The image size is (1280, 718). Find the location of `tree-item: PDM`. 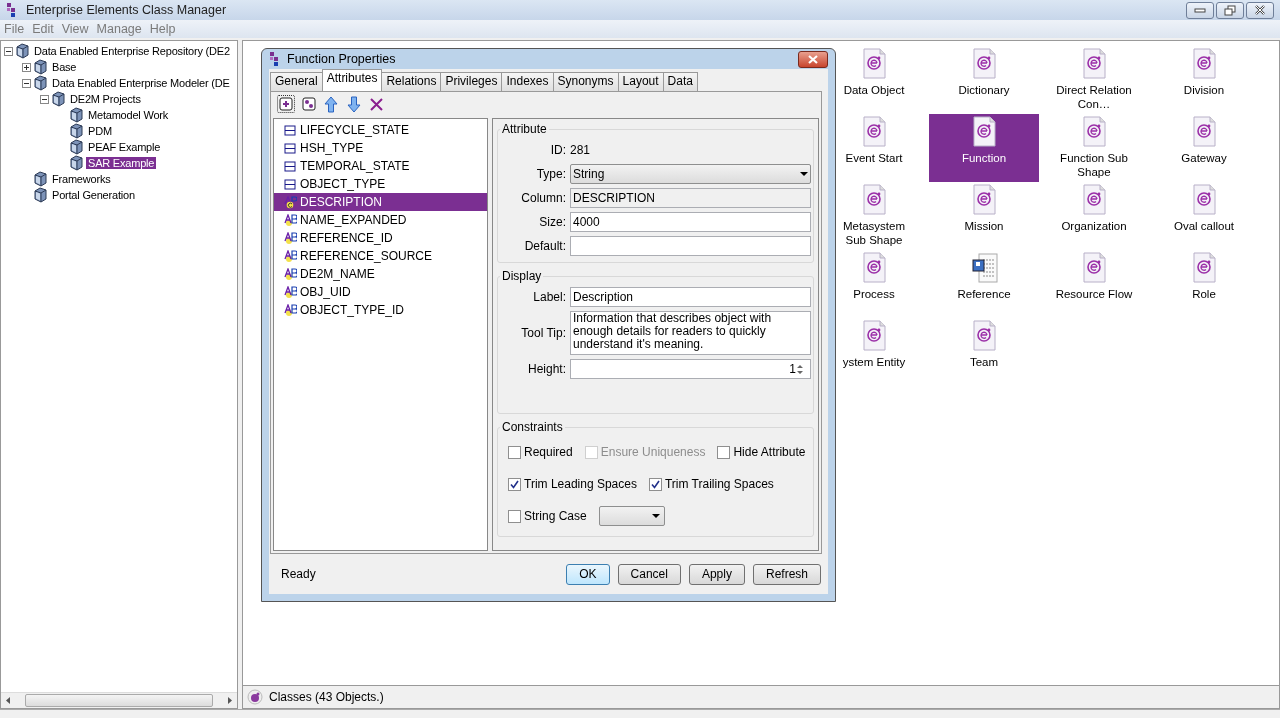

tree-item: PDM is located at coordinates (100, 131).